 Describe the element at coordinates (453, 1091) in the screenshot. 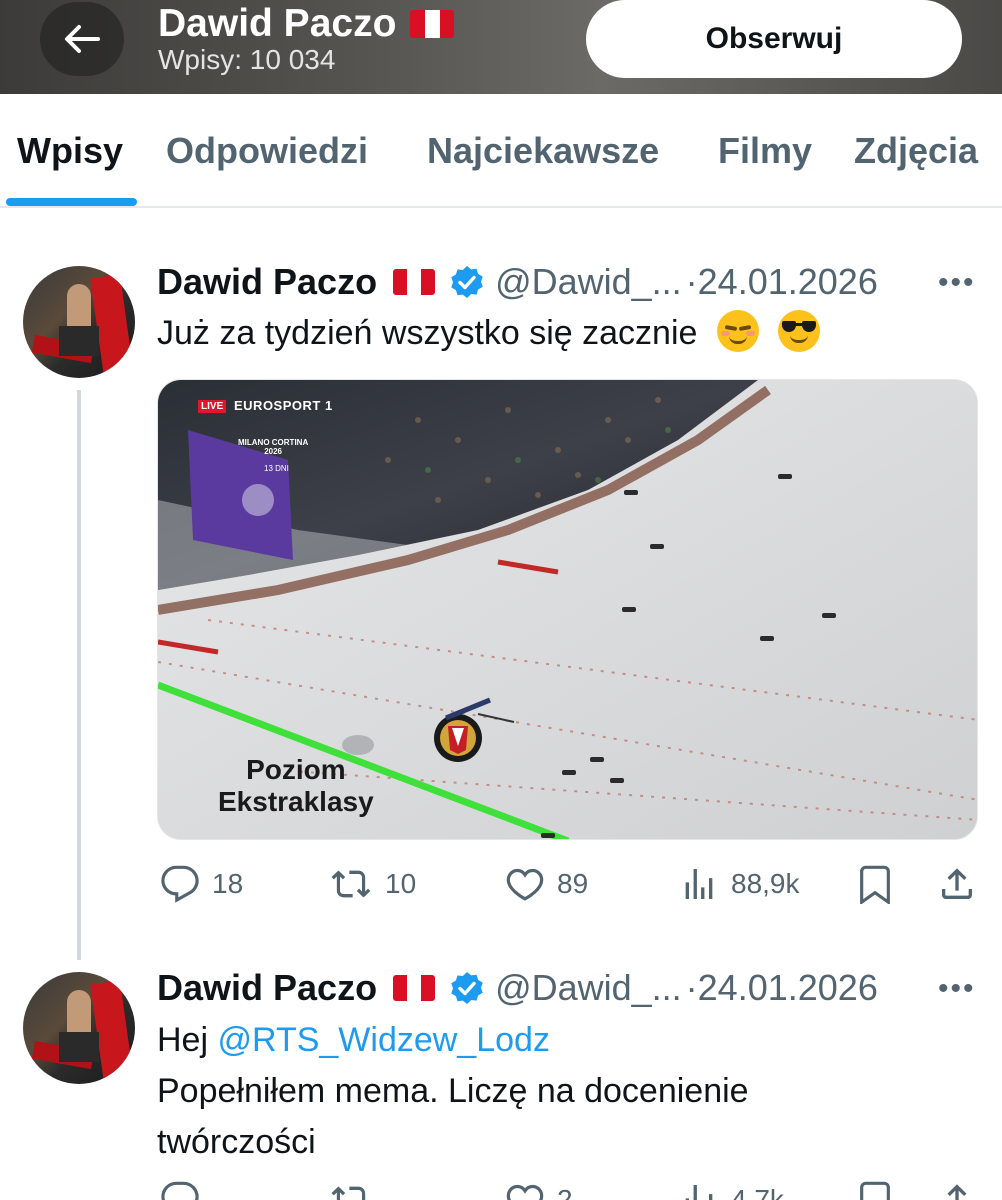

I see `post-text-line2: Popełniłem mema. Liczę na docenienie` at that location.